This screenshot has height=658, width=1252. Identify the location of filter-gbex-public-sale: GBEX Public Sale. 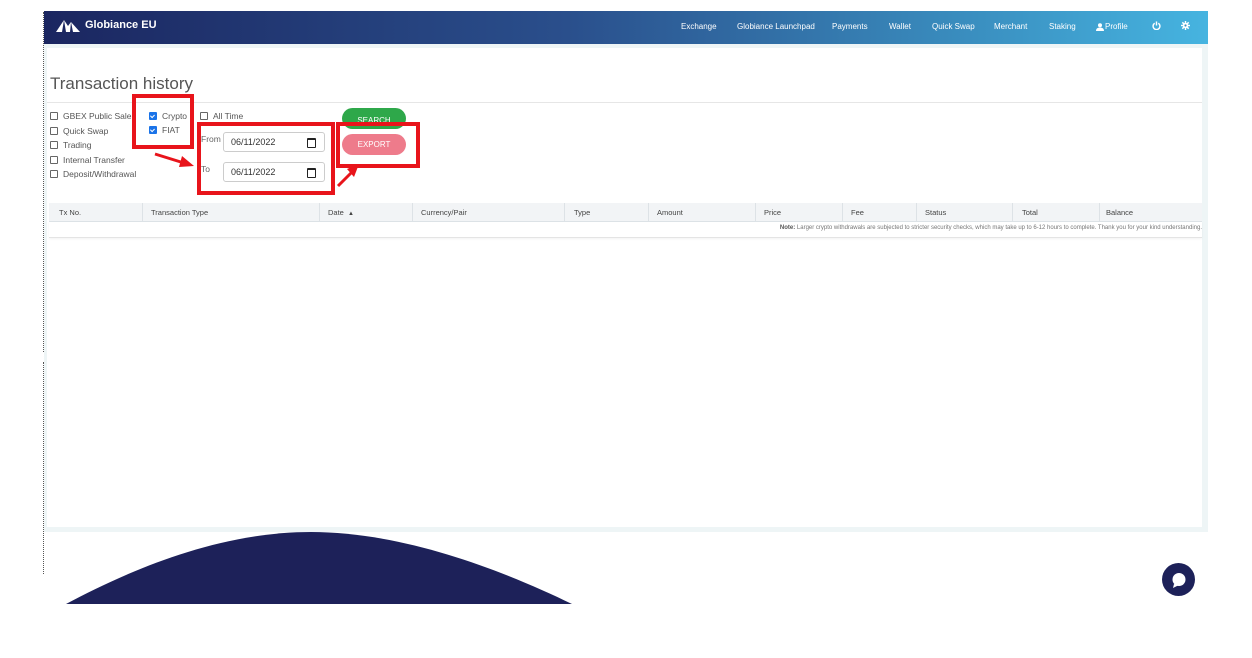
(91, 116).